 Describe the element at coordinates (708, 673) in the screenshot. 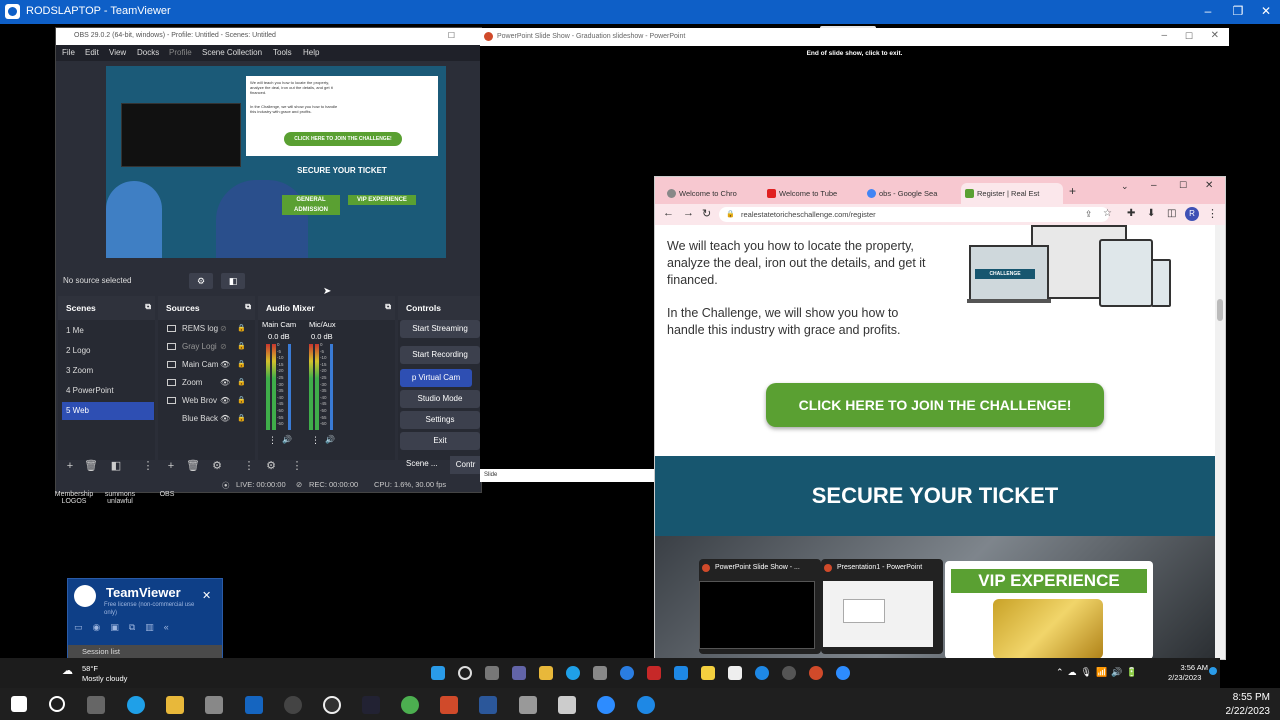

I see `sticky-notes-icon` at that location.